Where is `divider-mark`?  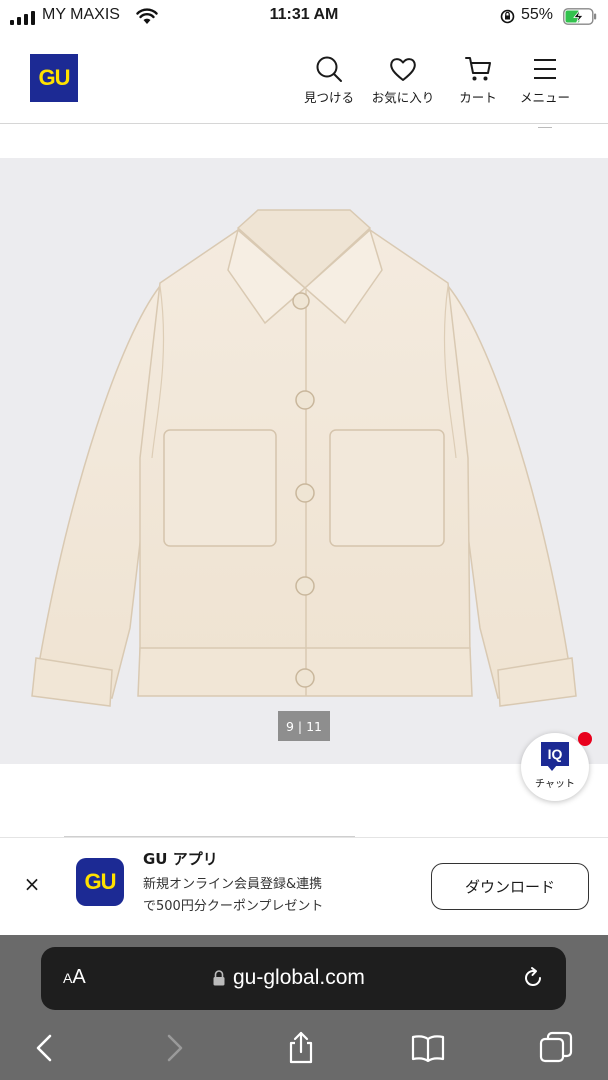 divider-mark is located at coordinates (545, 126).